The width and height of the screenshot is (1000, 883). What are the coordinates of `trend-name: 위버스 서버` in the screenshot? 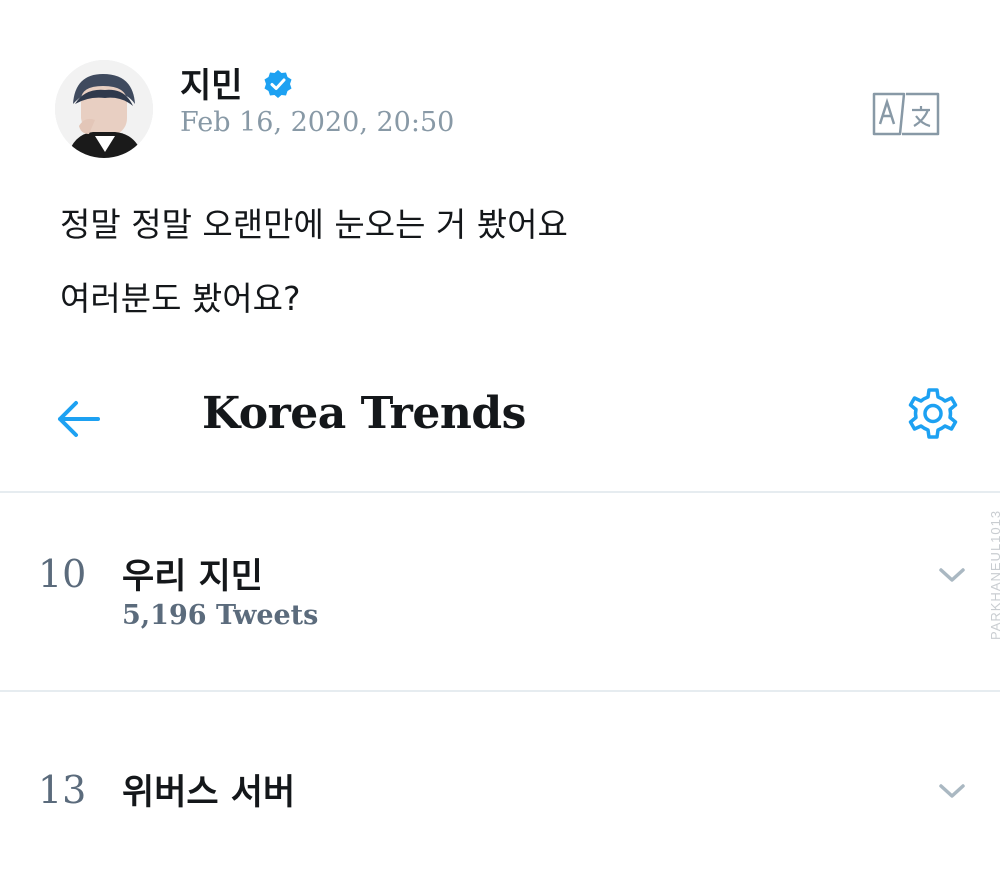 It's located at (208, 789).